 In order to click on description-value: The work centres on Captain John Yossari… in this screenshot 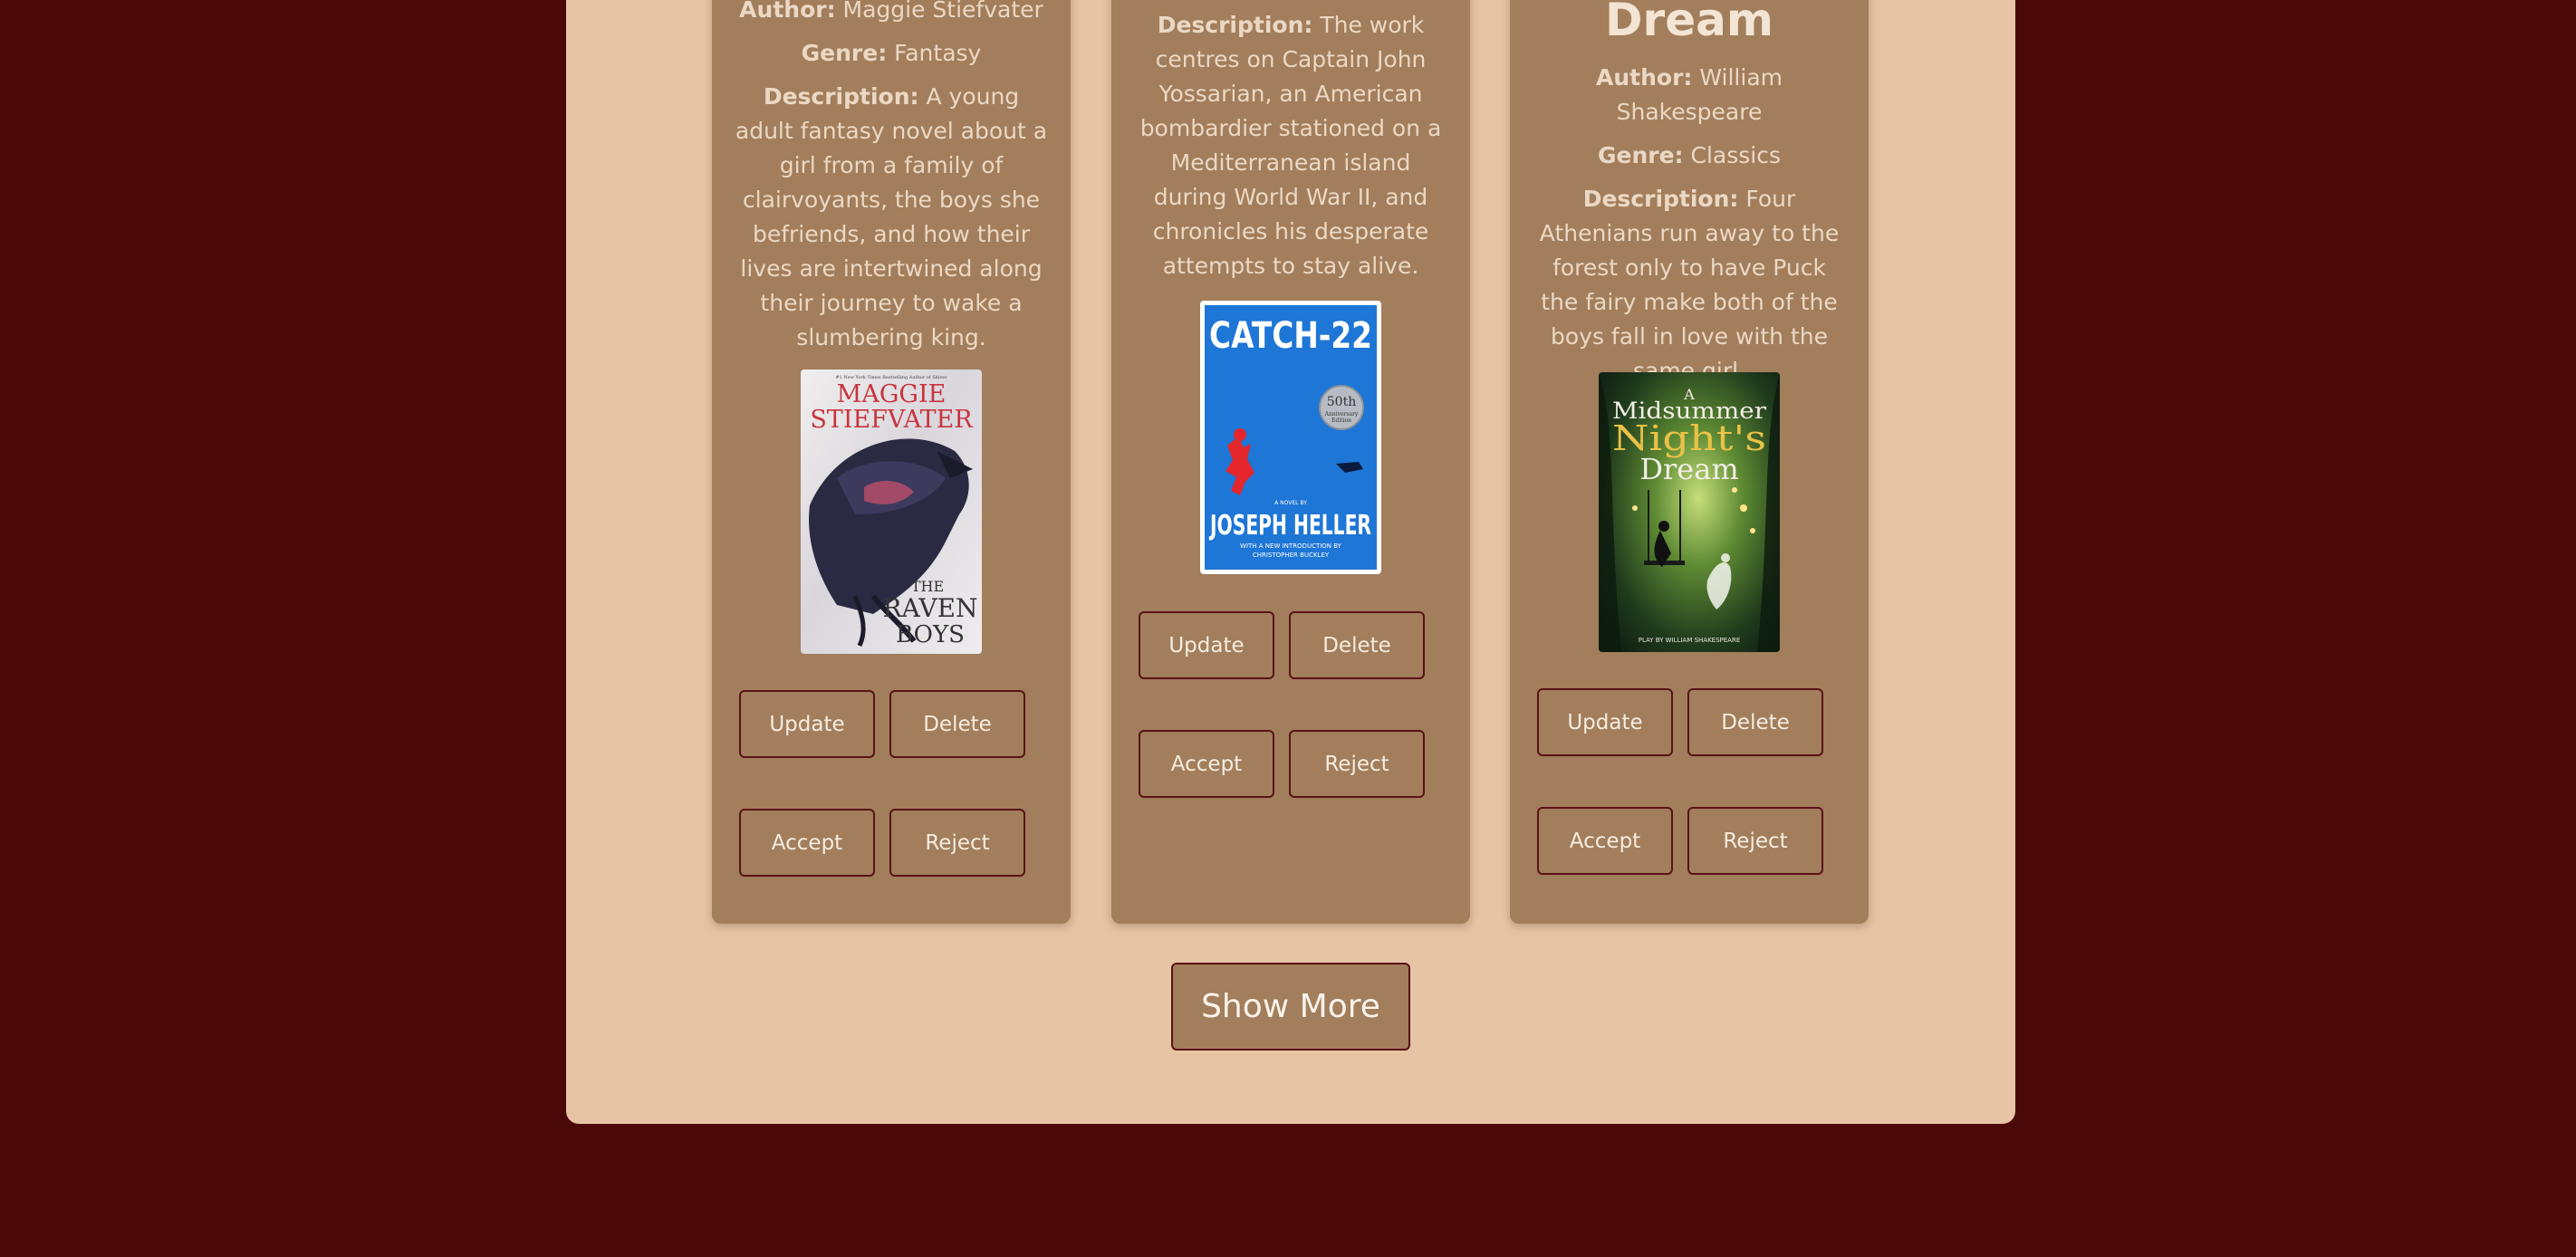, I will do `click(1290, 145)`.